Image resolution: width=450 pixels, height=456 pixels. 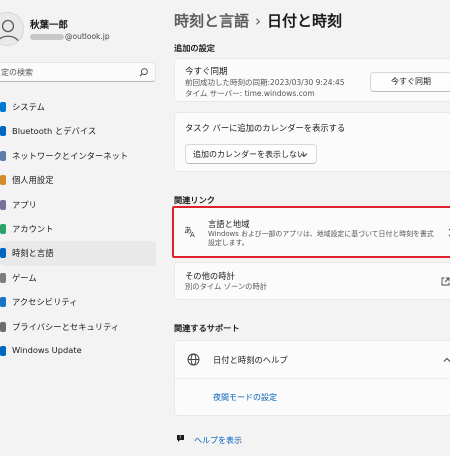 What do you see at coordinates (78, 253) in the screenshot?
I see `sidebar-item-time-language: 時刻と言語` at bounding box center [78, 253].